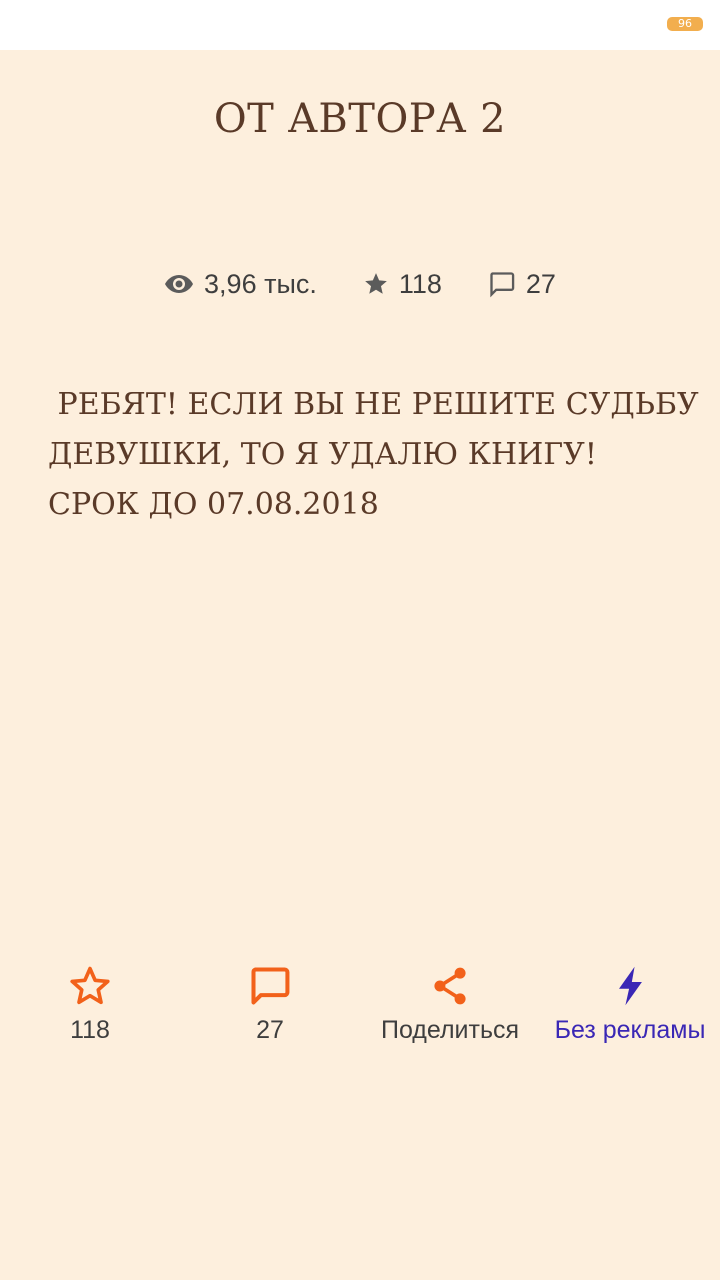 The image size is (720, 1280). I want to click on chapter-stats: 3,96 тыс. 118 27, so click(360, 284).